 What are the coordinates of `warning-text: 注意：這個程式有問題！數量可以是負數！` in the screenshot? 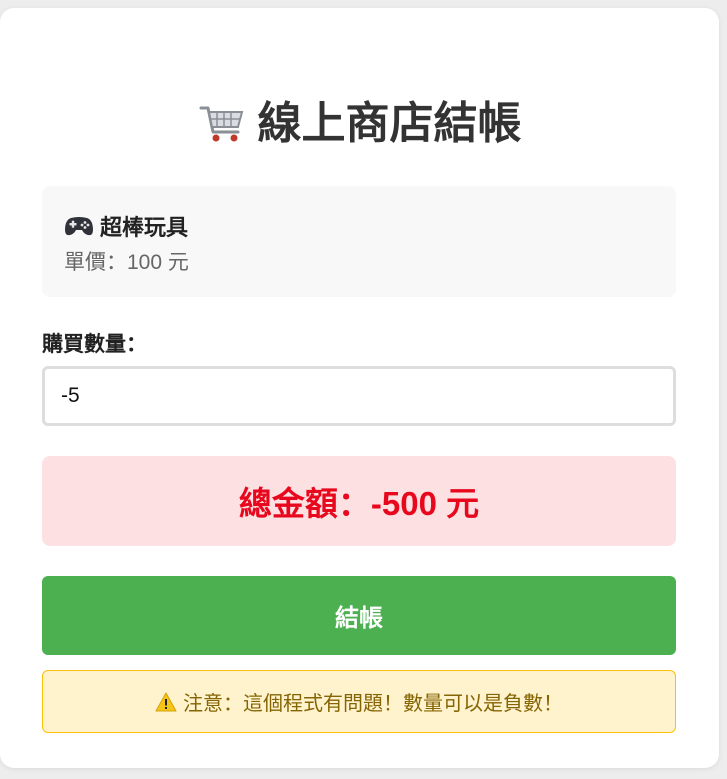 It's located at (373, 704).